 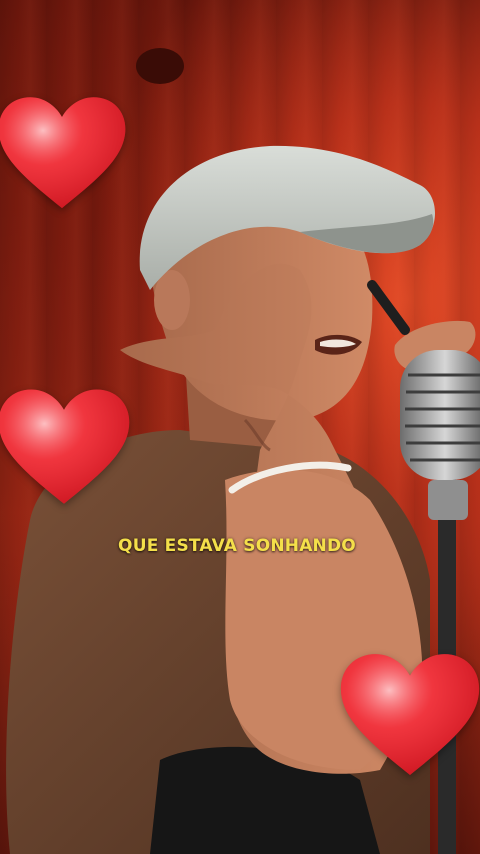 I want to click on lyric-caption: QUE ESTAVA SONHANDO, so click(x=240, y=546).